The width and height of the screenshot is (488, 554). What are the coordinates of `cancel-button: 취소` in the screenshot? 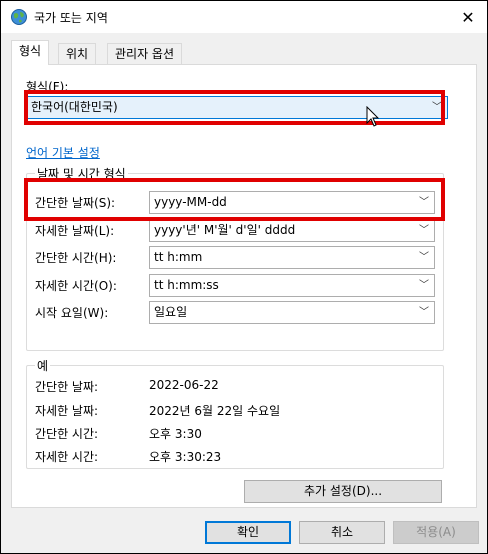 It's located at (342, 532).